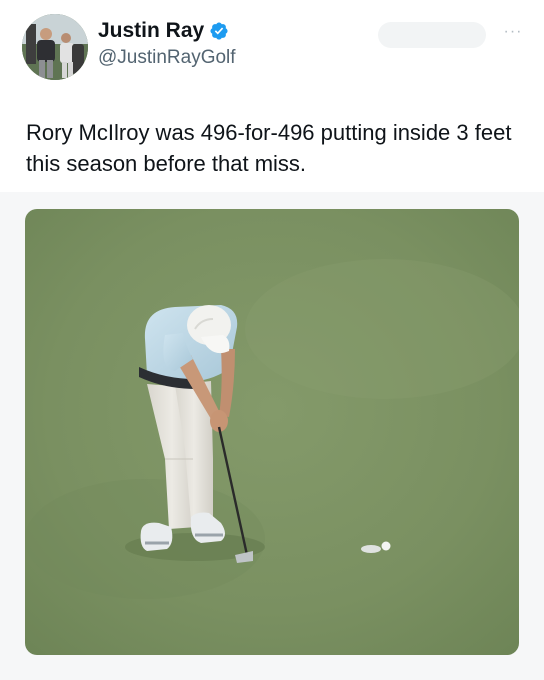 This screenshot has width=544, height=680. Describe the element at coordinates (167, 58) in the screenshot. I see `author-handle: @JustinRayGolf` at that location.